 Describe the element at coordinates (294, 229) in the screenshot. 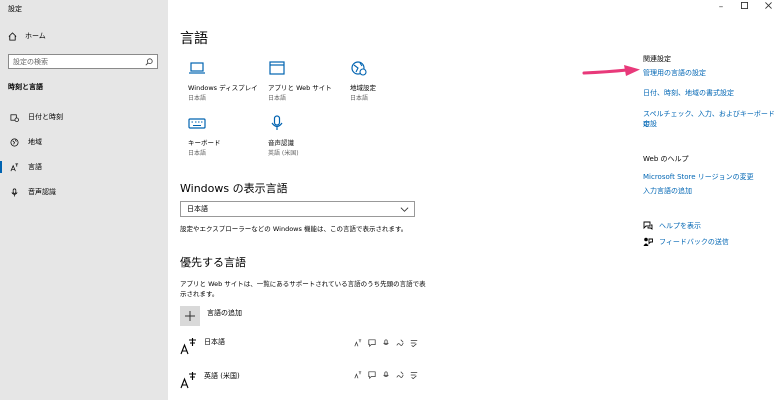

I see `display-language-desc: 設定やエクスプローラーなどの Windows 機能は、この言語で表示されます。` at that location.